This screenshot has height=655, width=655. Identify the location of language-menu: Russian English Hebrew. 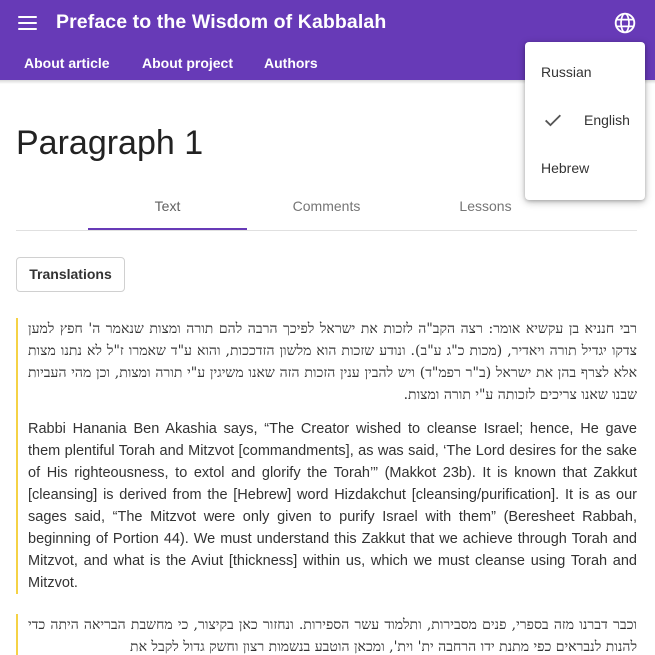
(585, 121).